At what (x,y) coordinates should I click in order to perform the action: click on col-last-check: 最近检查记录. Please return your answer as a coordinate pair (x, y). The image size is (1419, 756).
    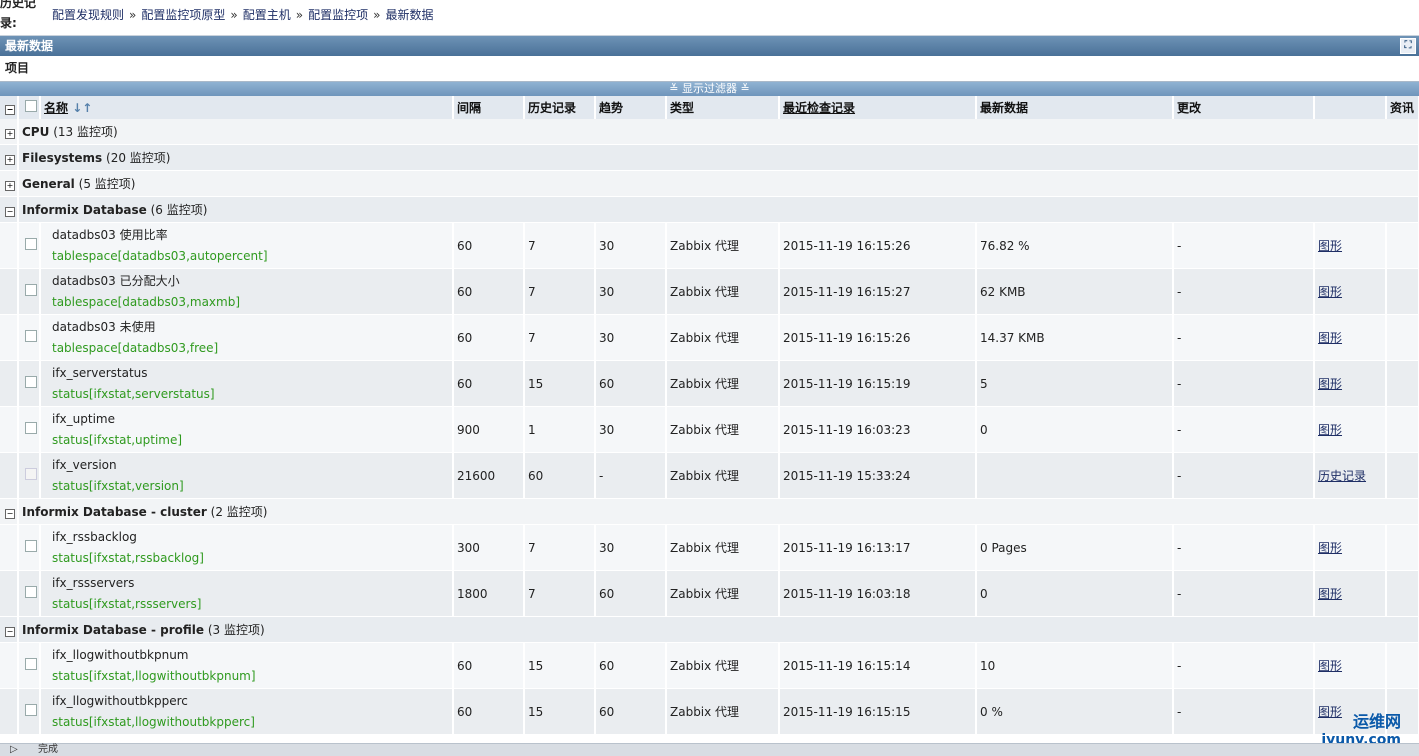
    Looking at the image, I should click on (878, 107).